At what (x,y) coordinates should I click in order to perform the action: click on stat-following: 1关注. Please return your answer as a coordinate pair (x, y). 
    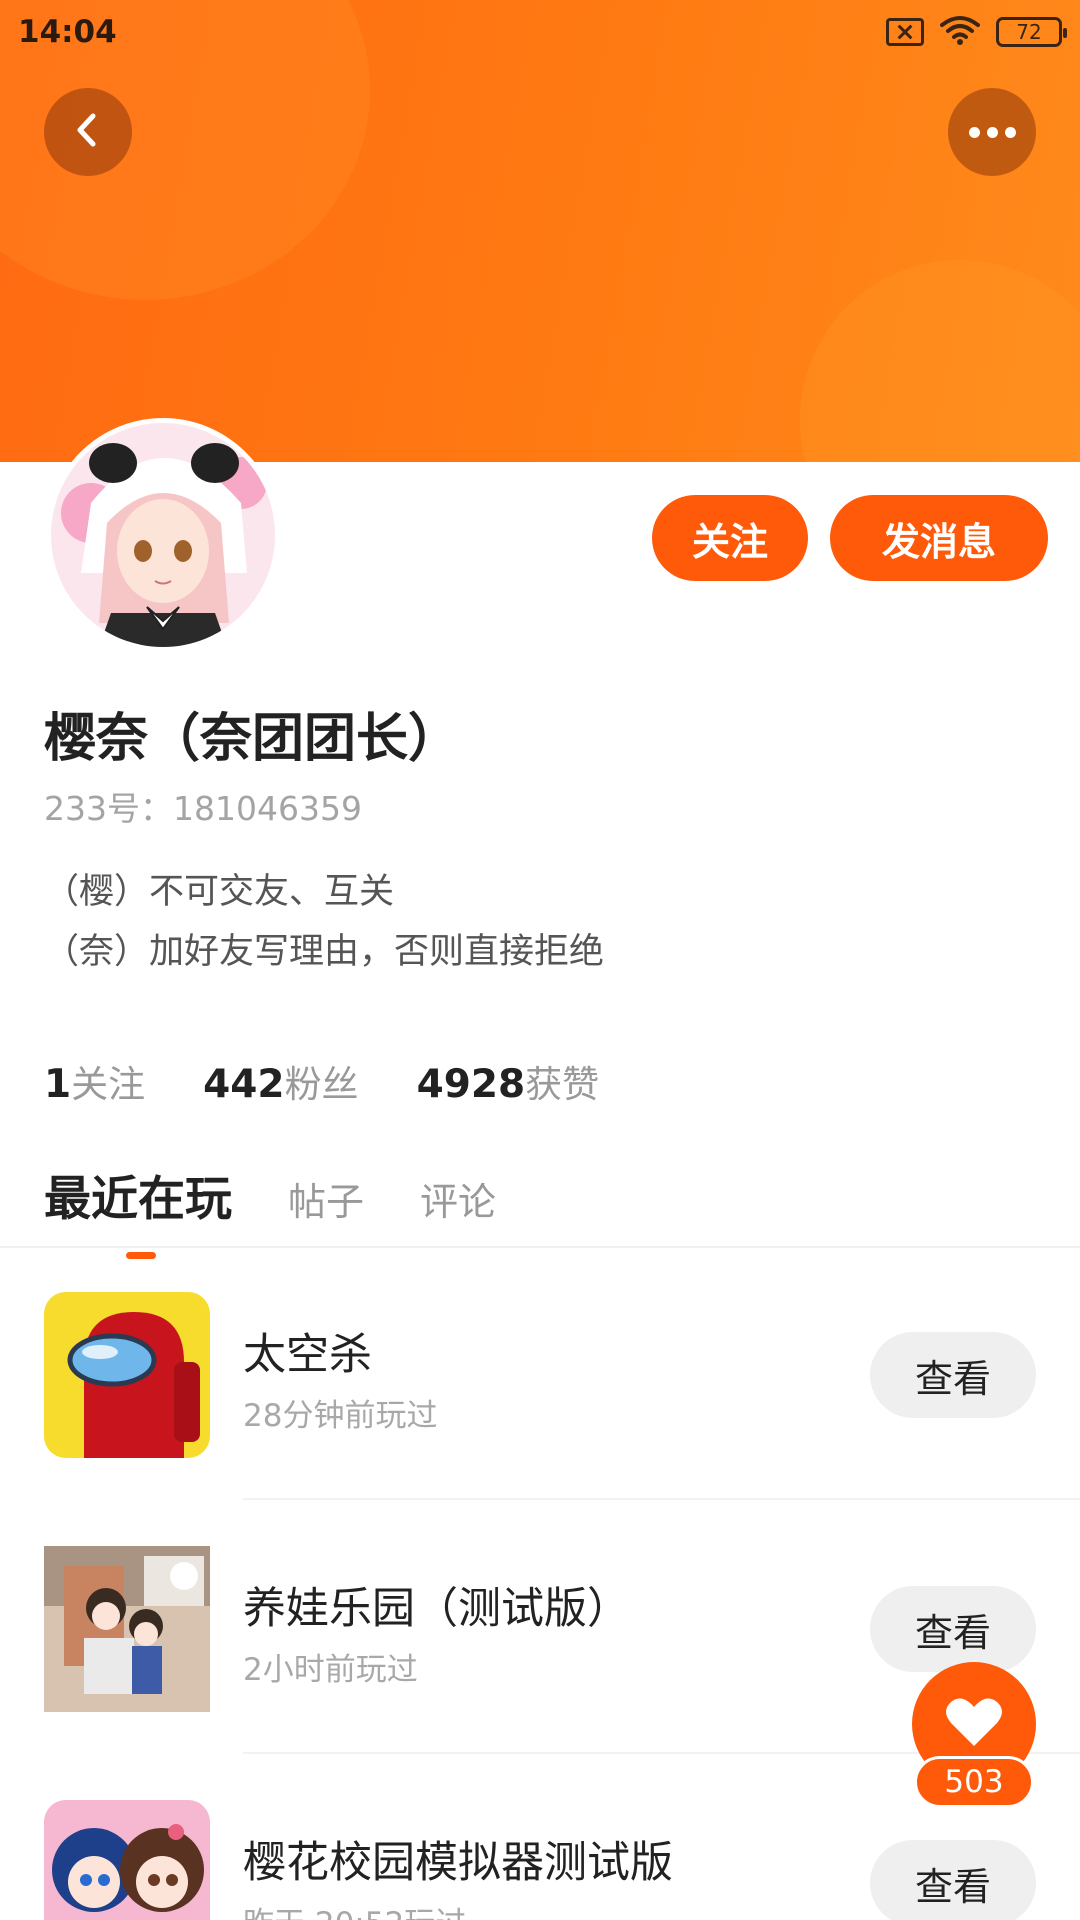
    Looking at the image, I should click on (94, 1081).